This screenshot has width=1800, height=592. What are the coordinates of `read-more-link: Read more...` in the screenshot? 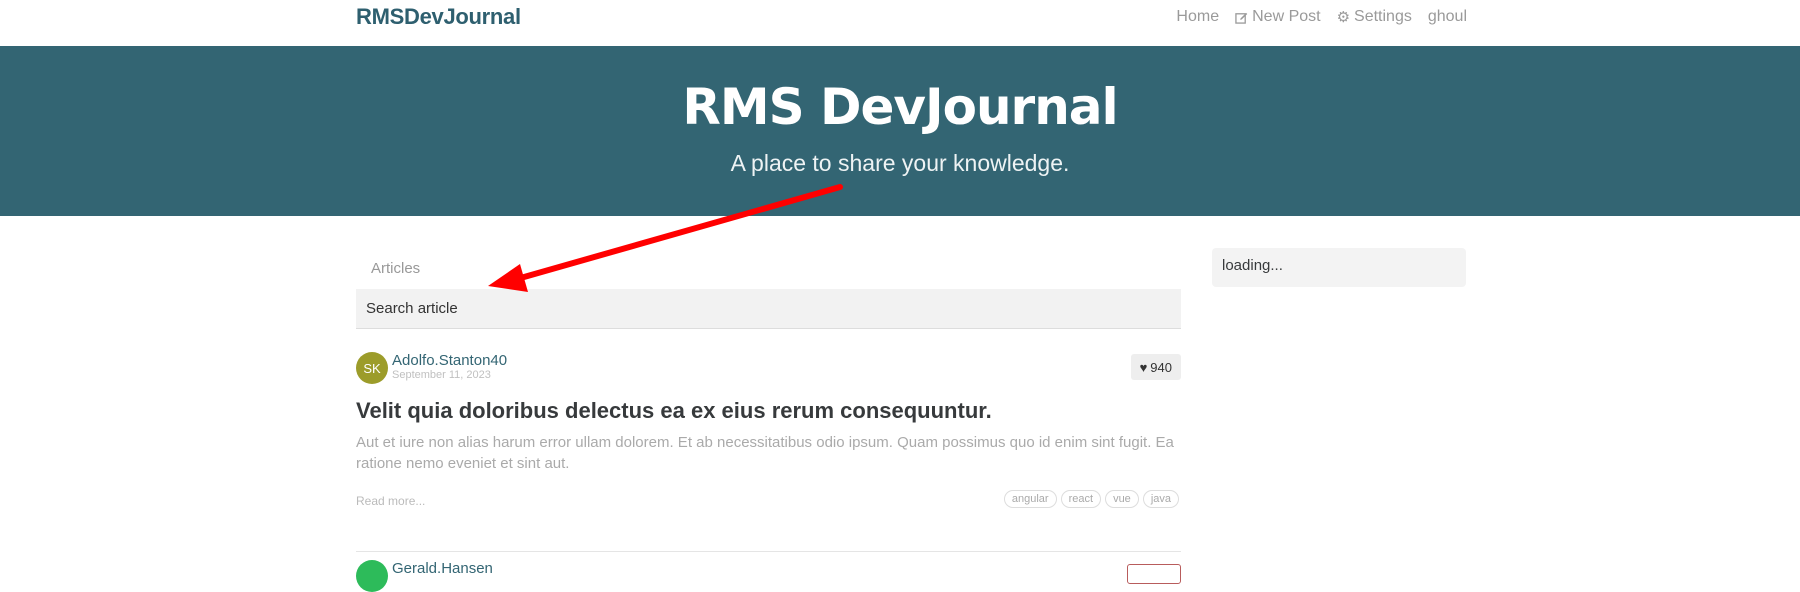 It's located at (390, 501).